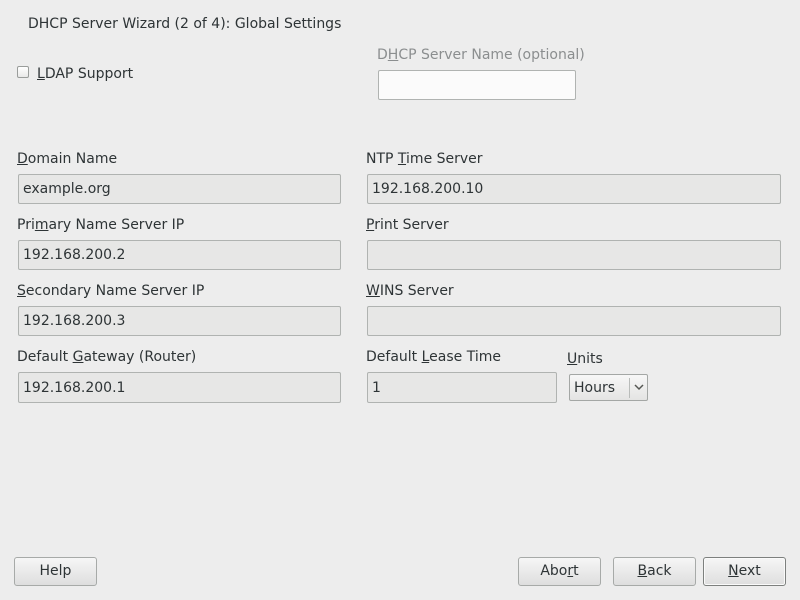  What do you see at coordinates (477, 85) in the screenshot?
I see `server-name-input` at bounding box center [477, 85].